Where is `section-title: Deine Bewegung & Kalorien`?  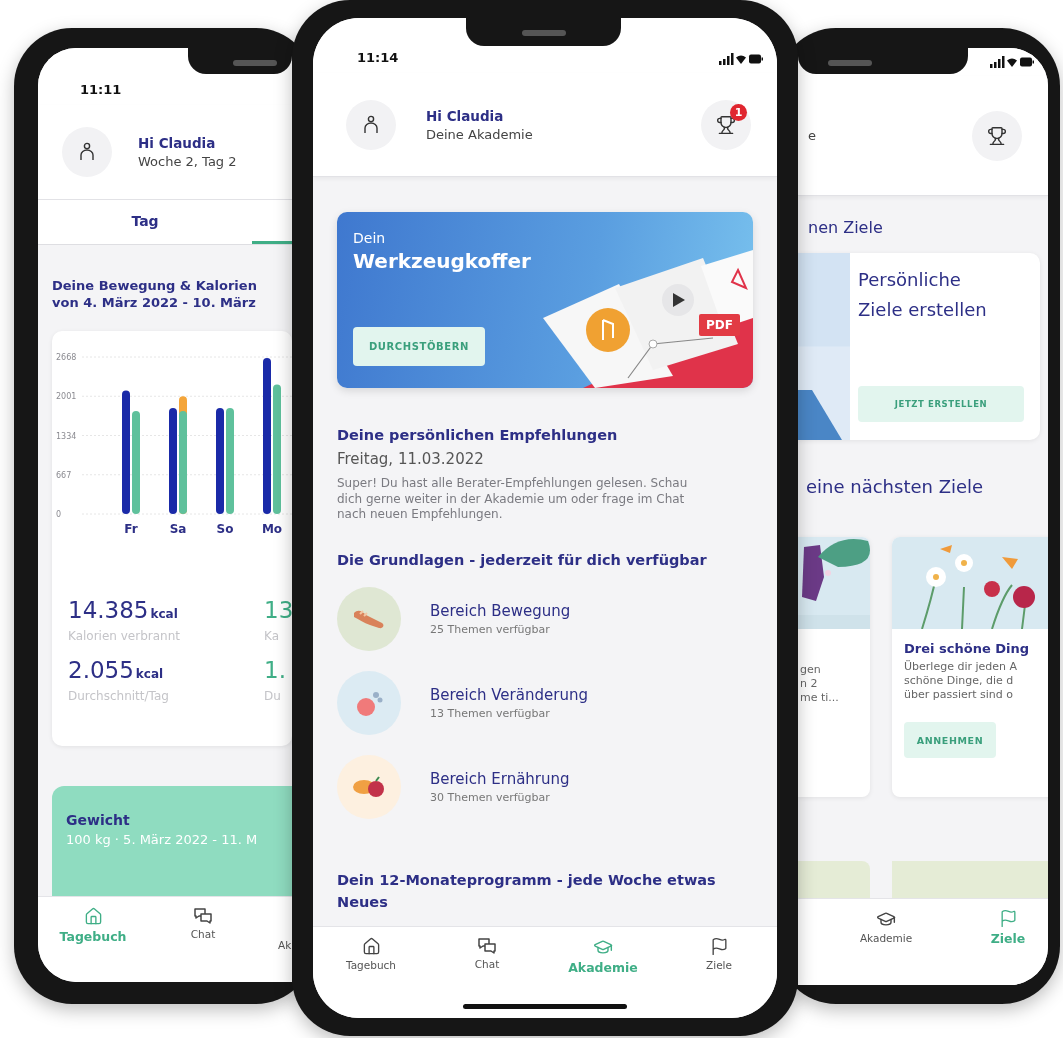 section-title: Deine Bewegung & Kalorien is located at coordinates (155, 285).